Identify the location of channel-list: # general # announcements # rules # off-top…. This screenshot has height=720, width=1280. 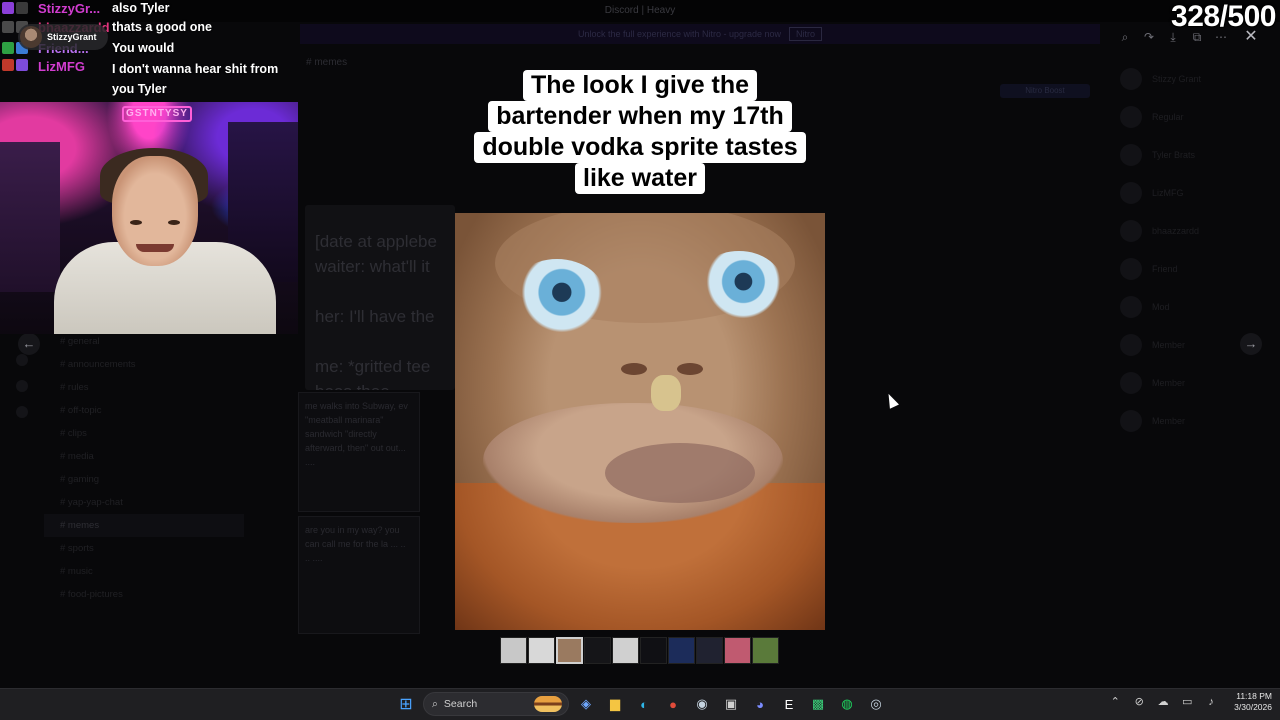
(144, 495).